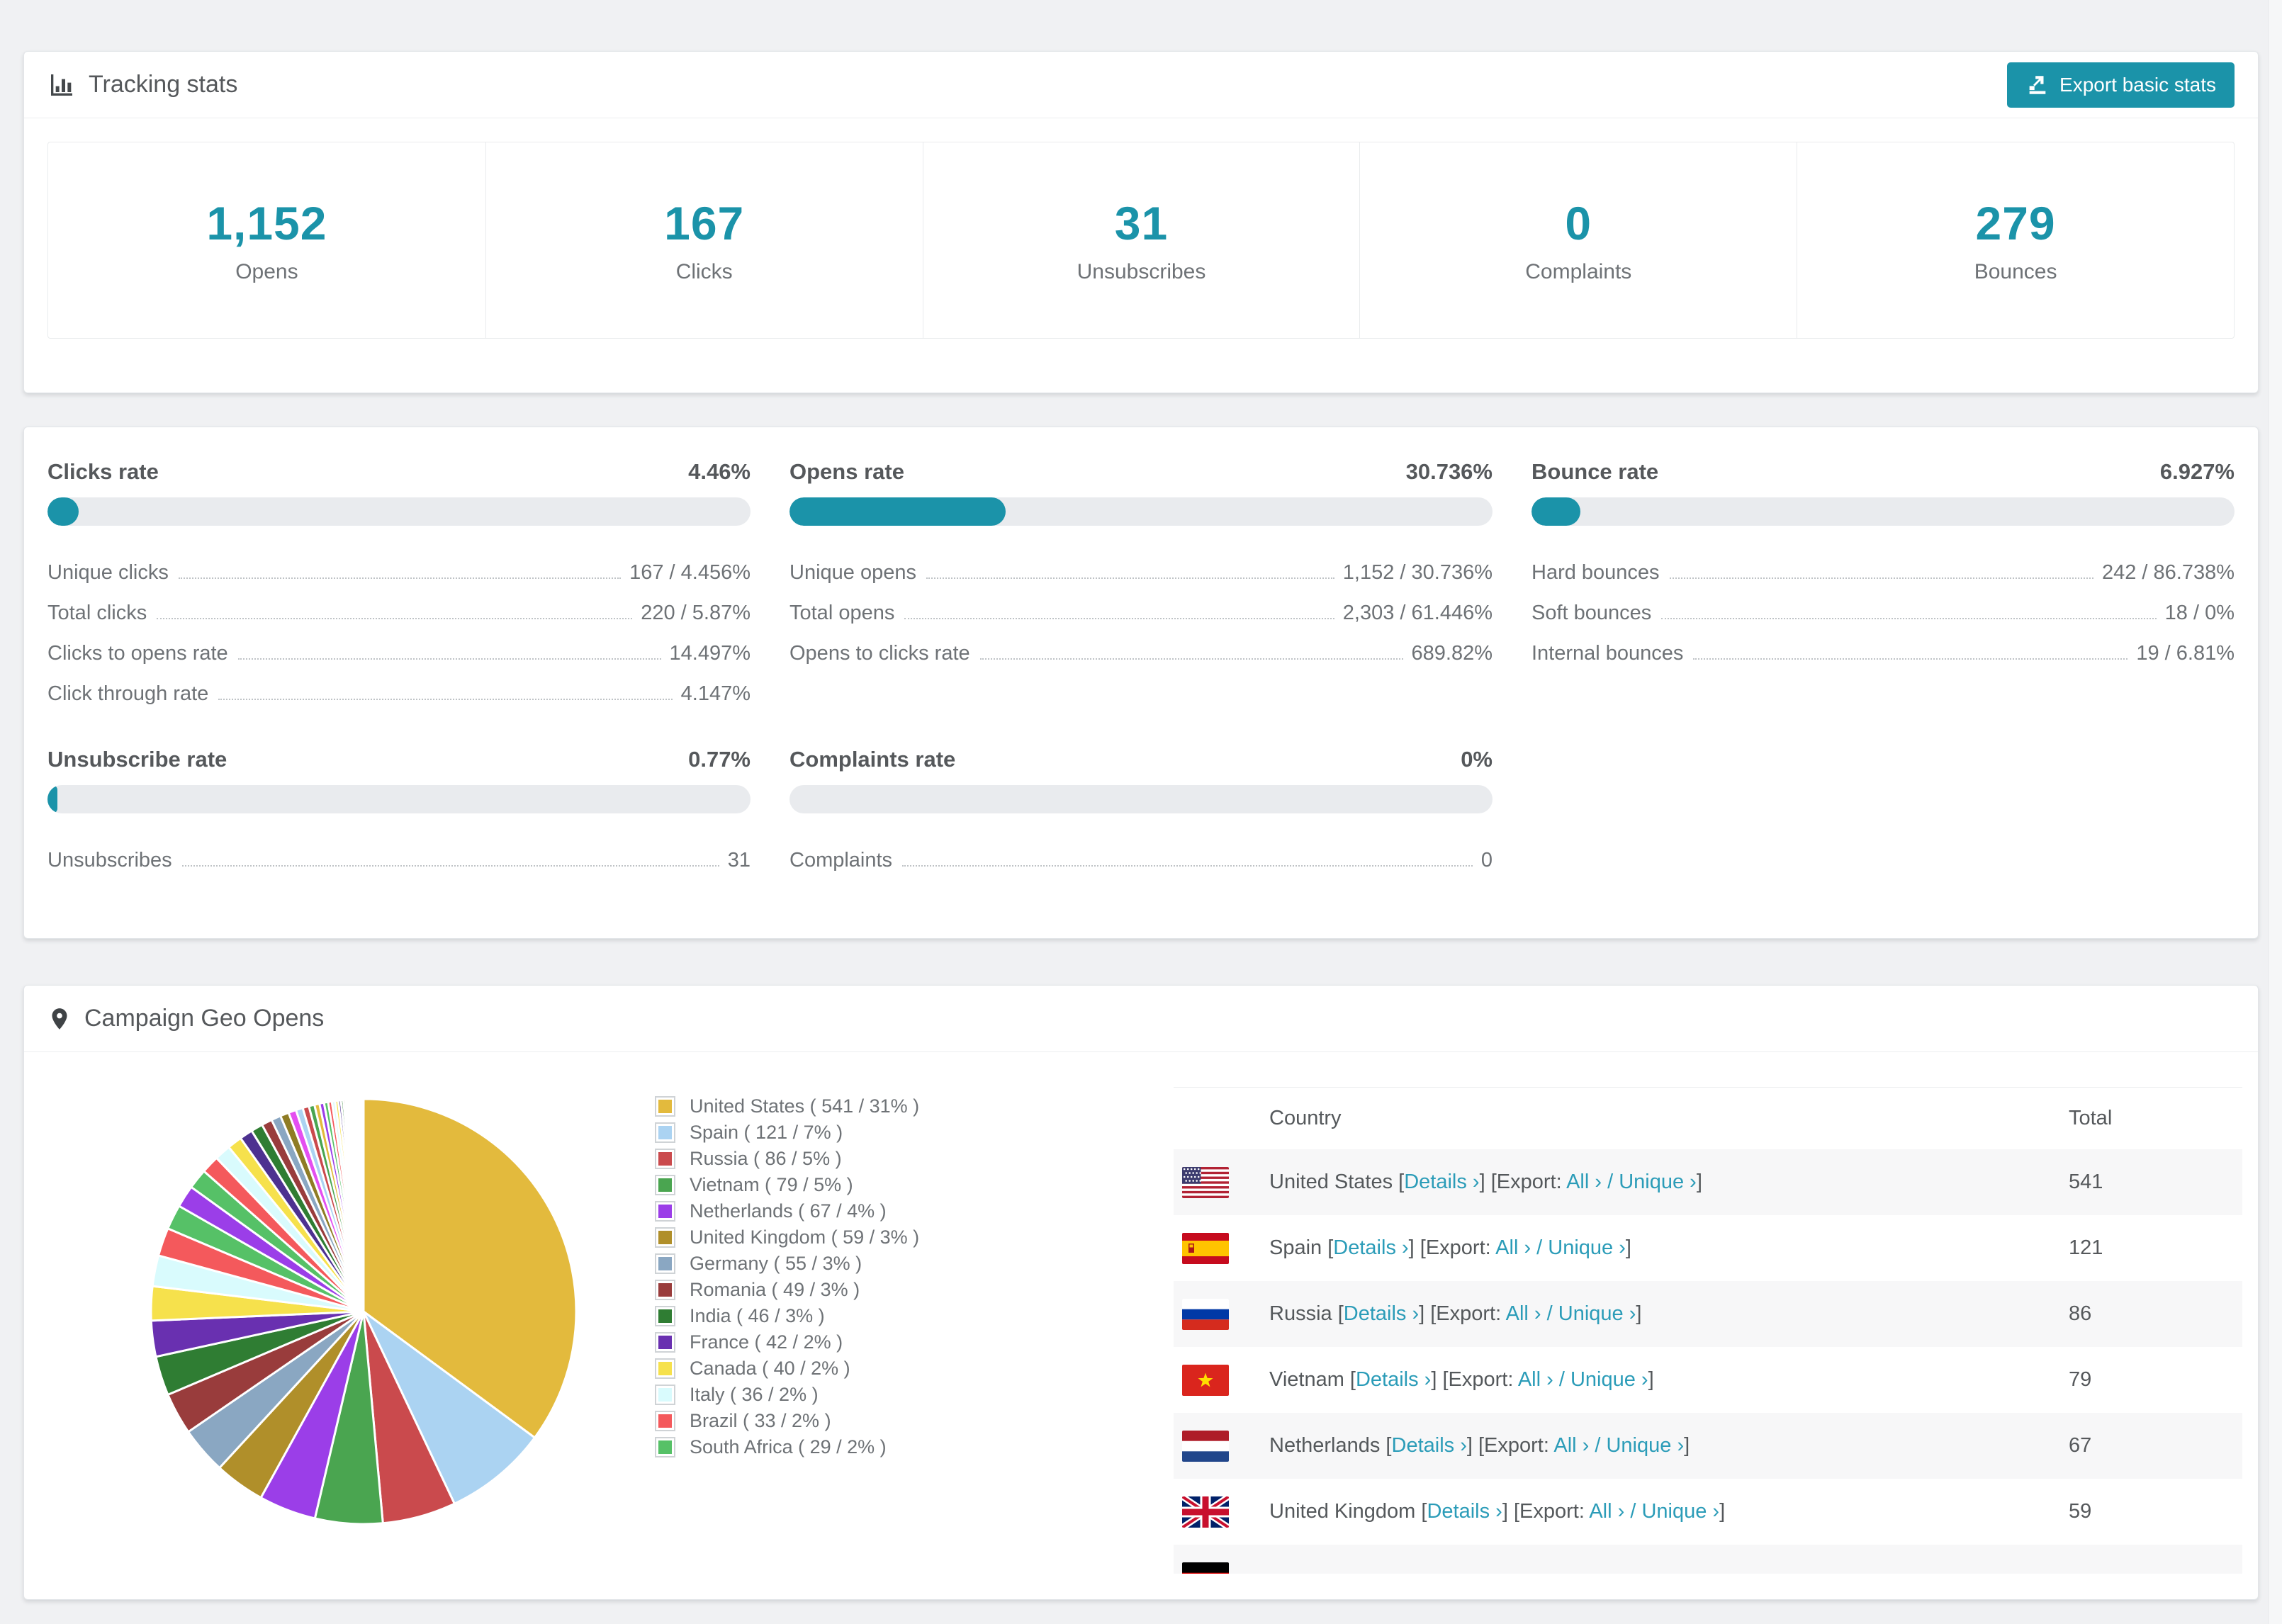 This screenshot has height=1624, width=2282. What do you see at coordinates (2016, 272) in the screenshot?
I see `stat-label: Bounces` at bounding box center [2016, 272].